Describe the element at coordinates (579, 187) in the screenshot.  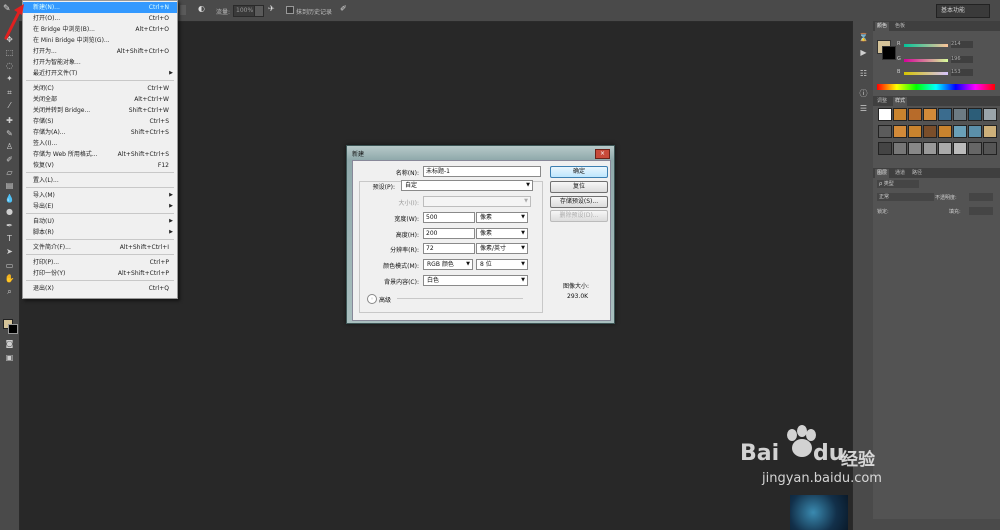
I see `reset-button: 复位` at that location.